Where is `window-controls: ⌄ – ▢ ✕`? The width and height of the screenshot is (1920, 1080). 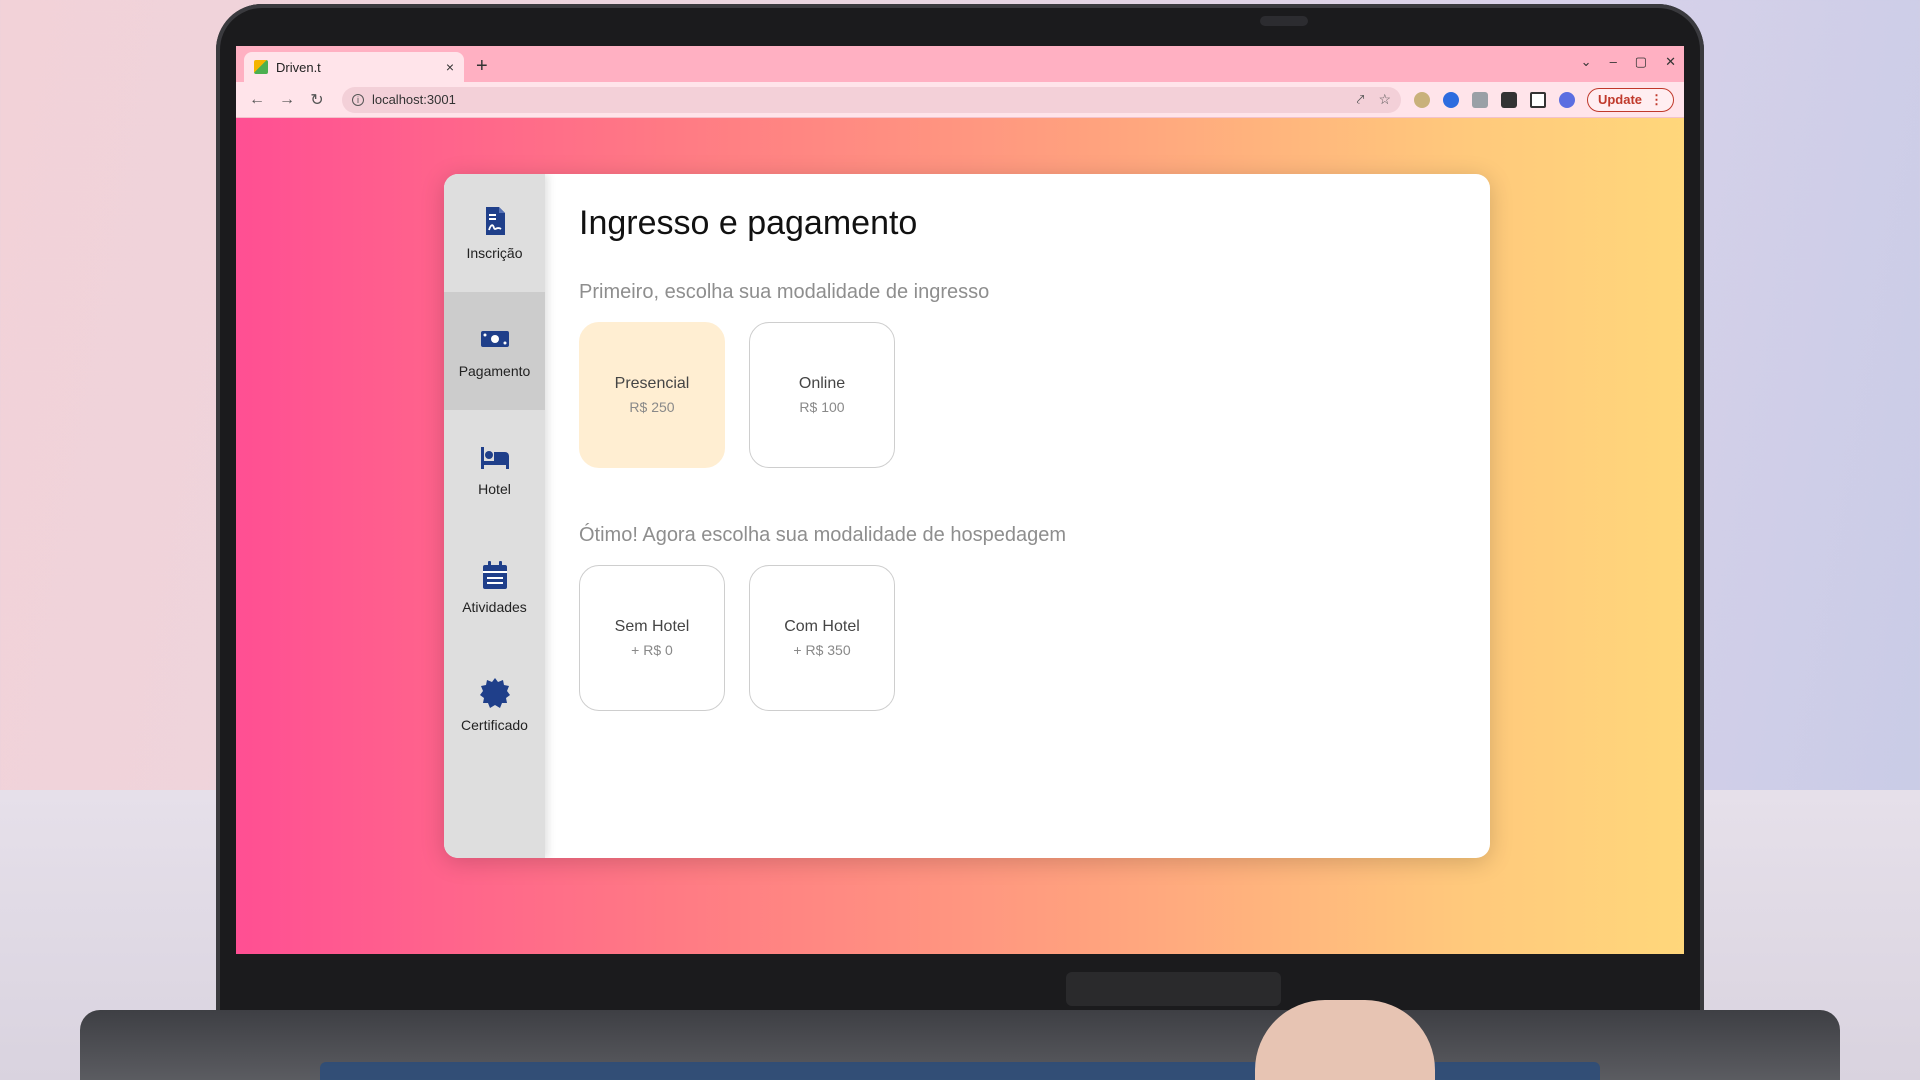 window-controls: ⌄ – ▢ ✕ is located at coordinates (1628, 62).